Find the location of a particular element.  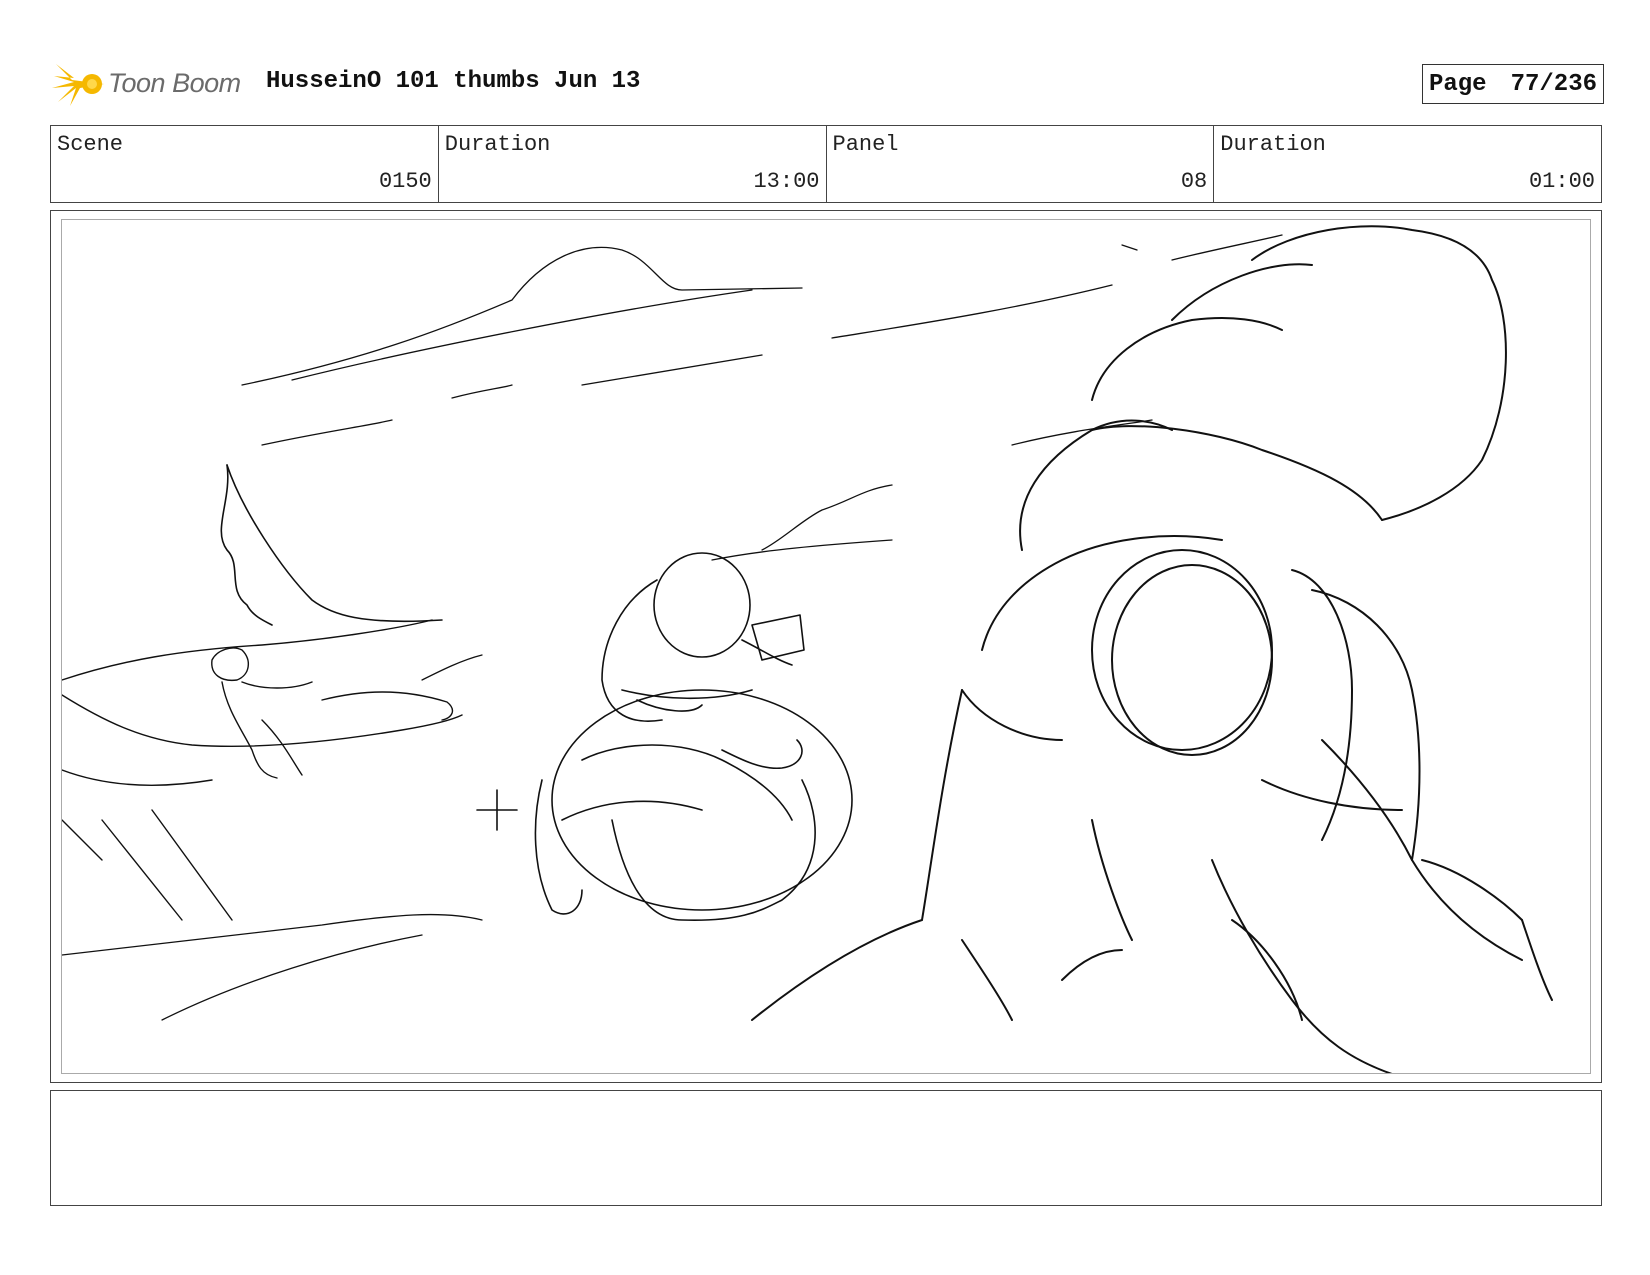

starburst-icon is located at coordinates (78, 85).